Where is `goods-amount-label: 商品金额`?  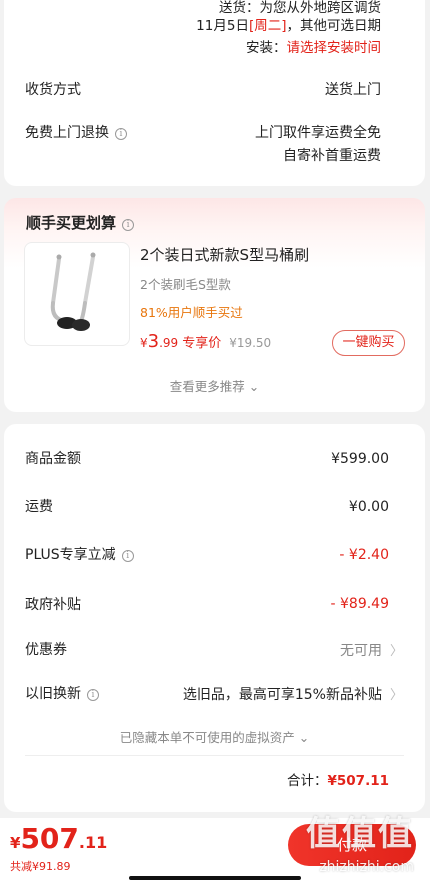 goods-amount-label: 商品金额 is located at coordinates (53, 459).